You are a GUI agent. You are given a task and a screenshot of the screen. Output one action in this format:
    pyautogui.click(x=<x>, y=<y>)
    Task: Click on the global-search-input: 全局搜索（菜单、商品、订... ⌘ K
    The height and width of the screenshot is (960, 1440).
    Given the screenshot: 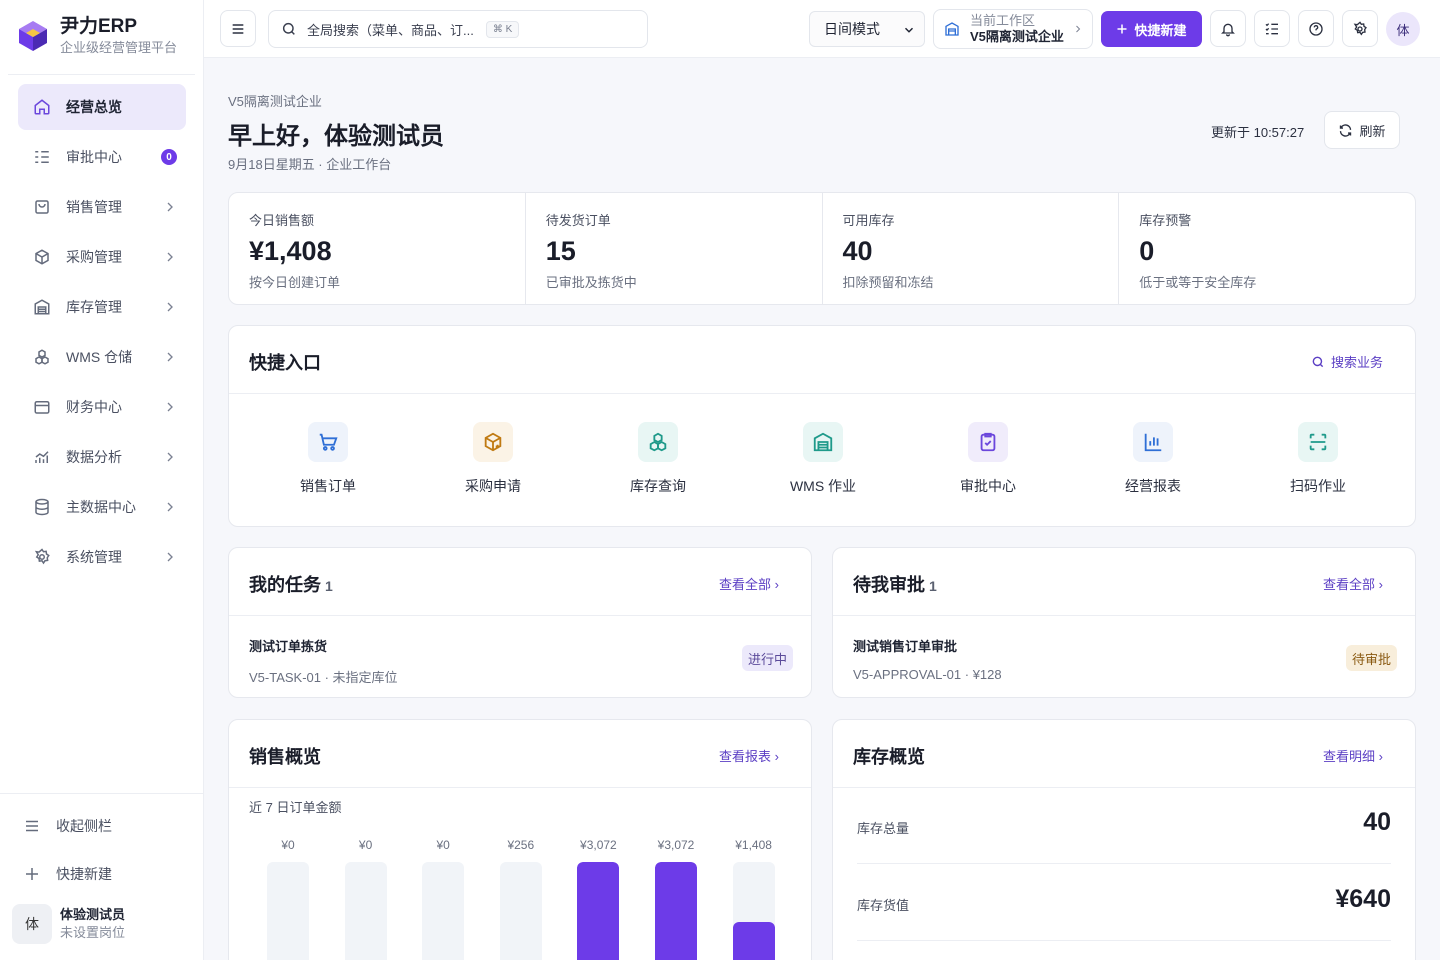 What is the action you would take?
    pyautogui.click(x=458, y=29)
    